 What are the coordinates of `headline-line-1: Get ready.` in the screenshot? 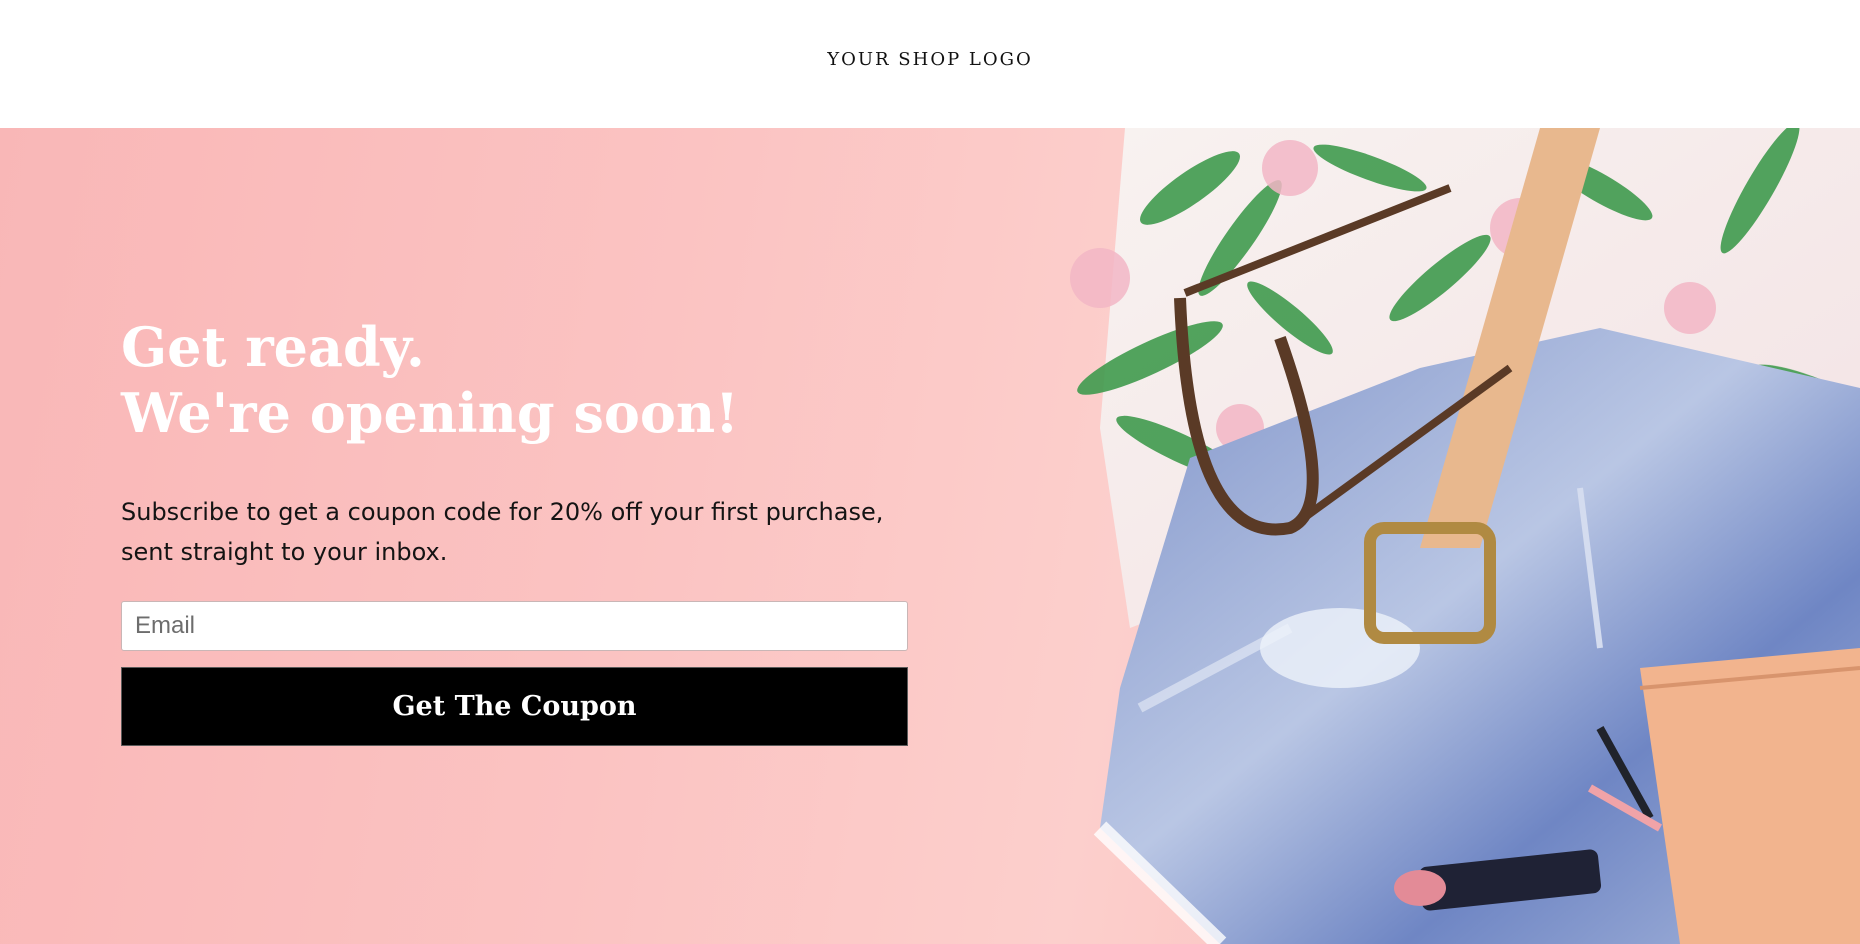 It's located at (273, 347).